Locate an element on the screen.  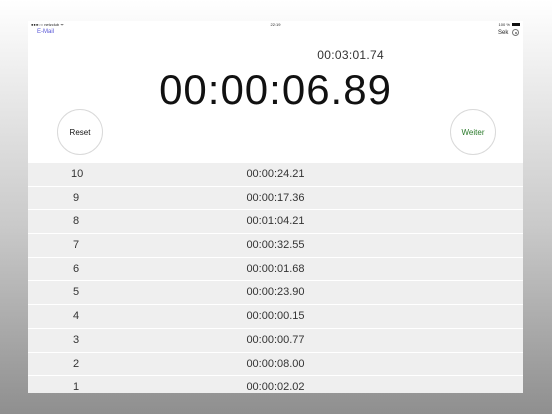
sek-label: Sek is located at coordinates (503, 33).